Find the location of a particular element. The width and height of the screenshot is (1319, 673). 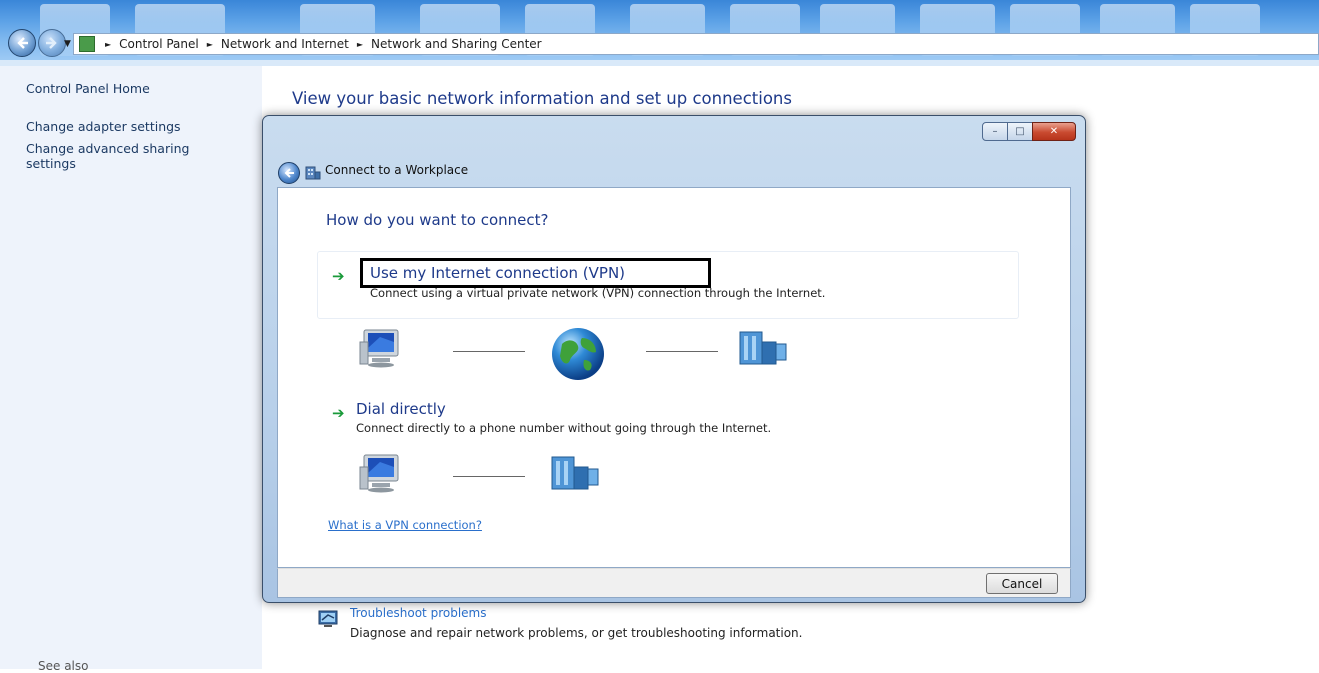

breadcrumb-control-panel: Control Panel is located at coordinates (159, 44).